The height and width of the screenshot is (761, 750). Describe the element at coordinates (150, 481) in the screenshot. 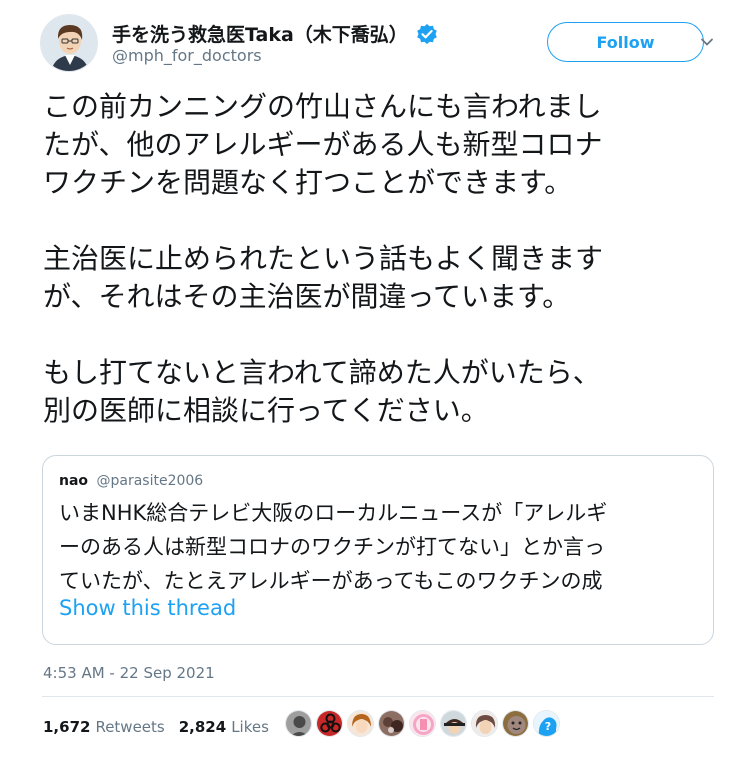

I see `quoted-tweet-handle: @parasite2006` at that location.